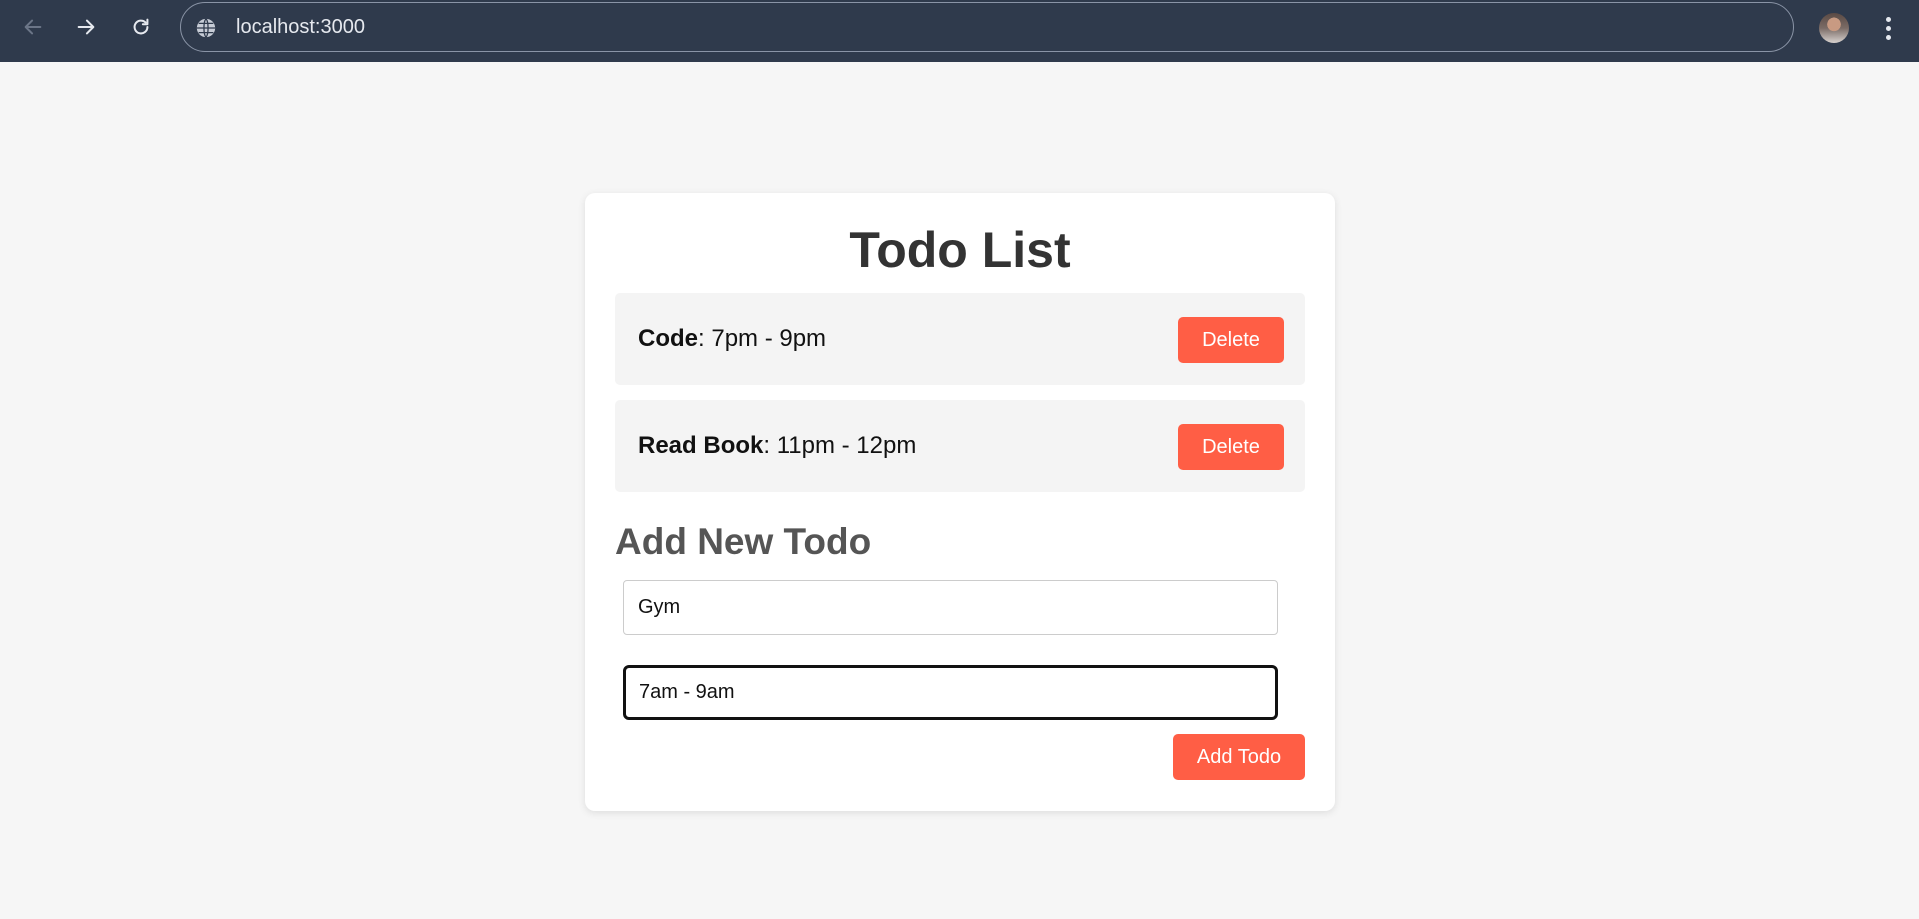 The height and width of the screenshot is (919, 1919). I want to click on todo-name: Code, so click(668, 338).